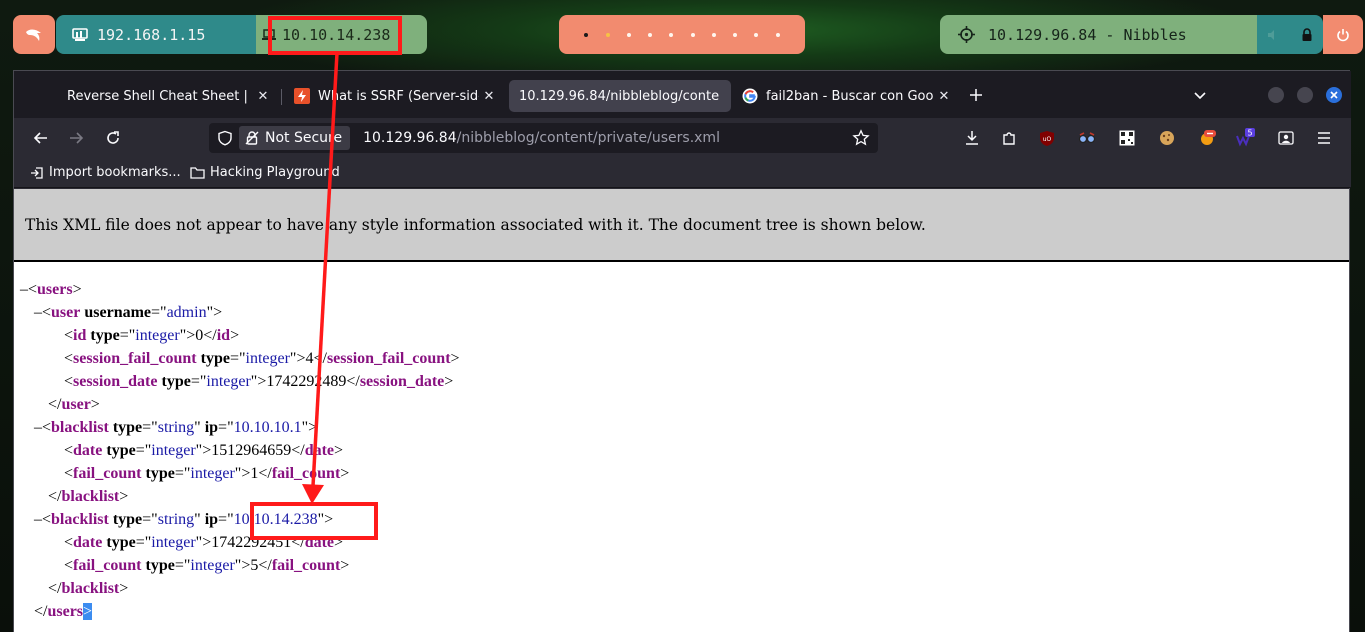  I want to click on xml-line: </users>, so click(63, 611).